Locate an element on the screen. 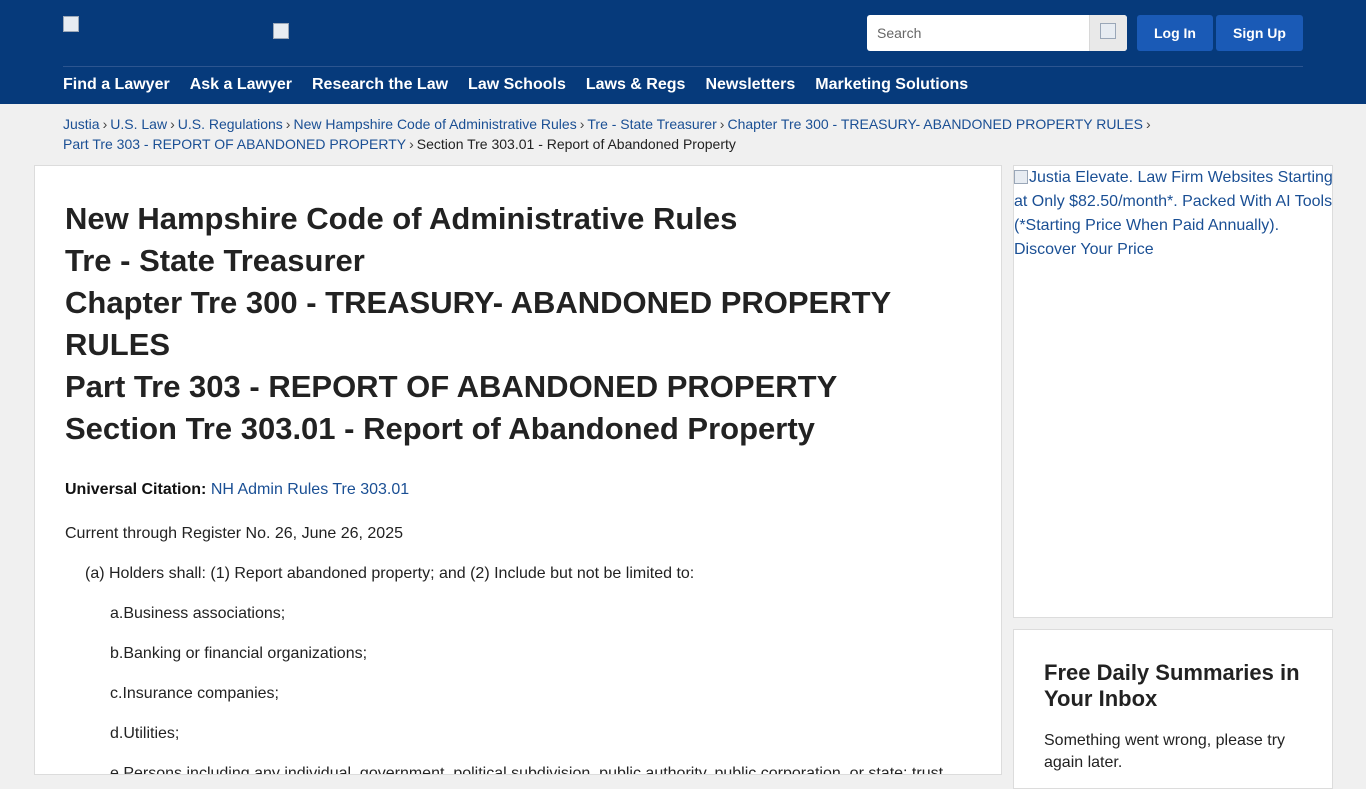 The image size is (1366, 789). justia-logo-icon is located at coordinates (71, 24).